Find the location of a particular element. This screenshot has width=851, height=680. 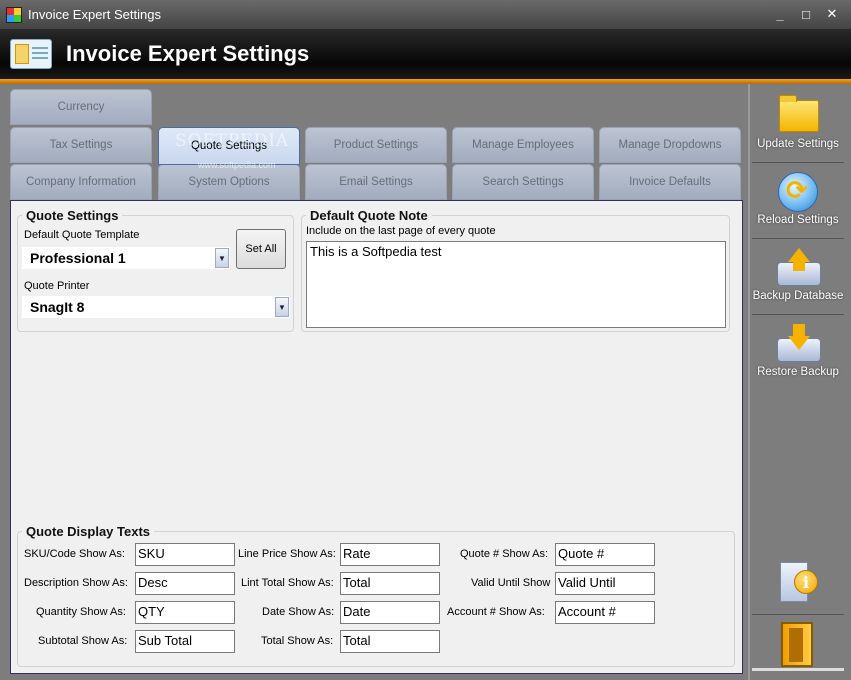

quote-number-label: Quote # Show As: is located at coordinates (504, 554).